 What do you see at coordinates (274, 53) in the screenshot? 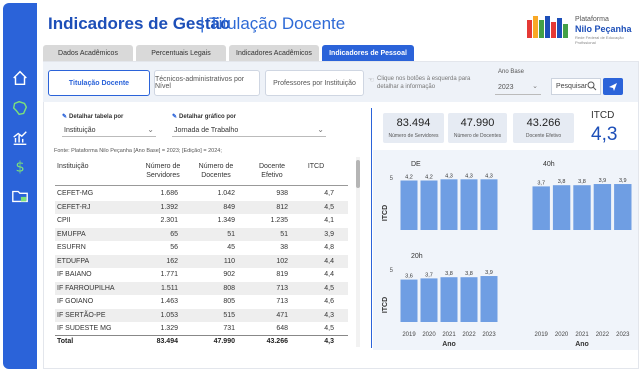
I see `tab-indicadores-academicos: Indicadores Acadêmicos` at bounding box center [274, 53].